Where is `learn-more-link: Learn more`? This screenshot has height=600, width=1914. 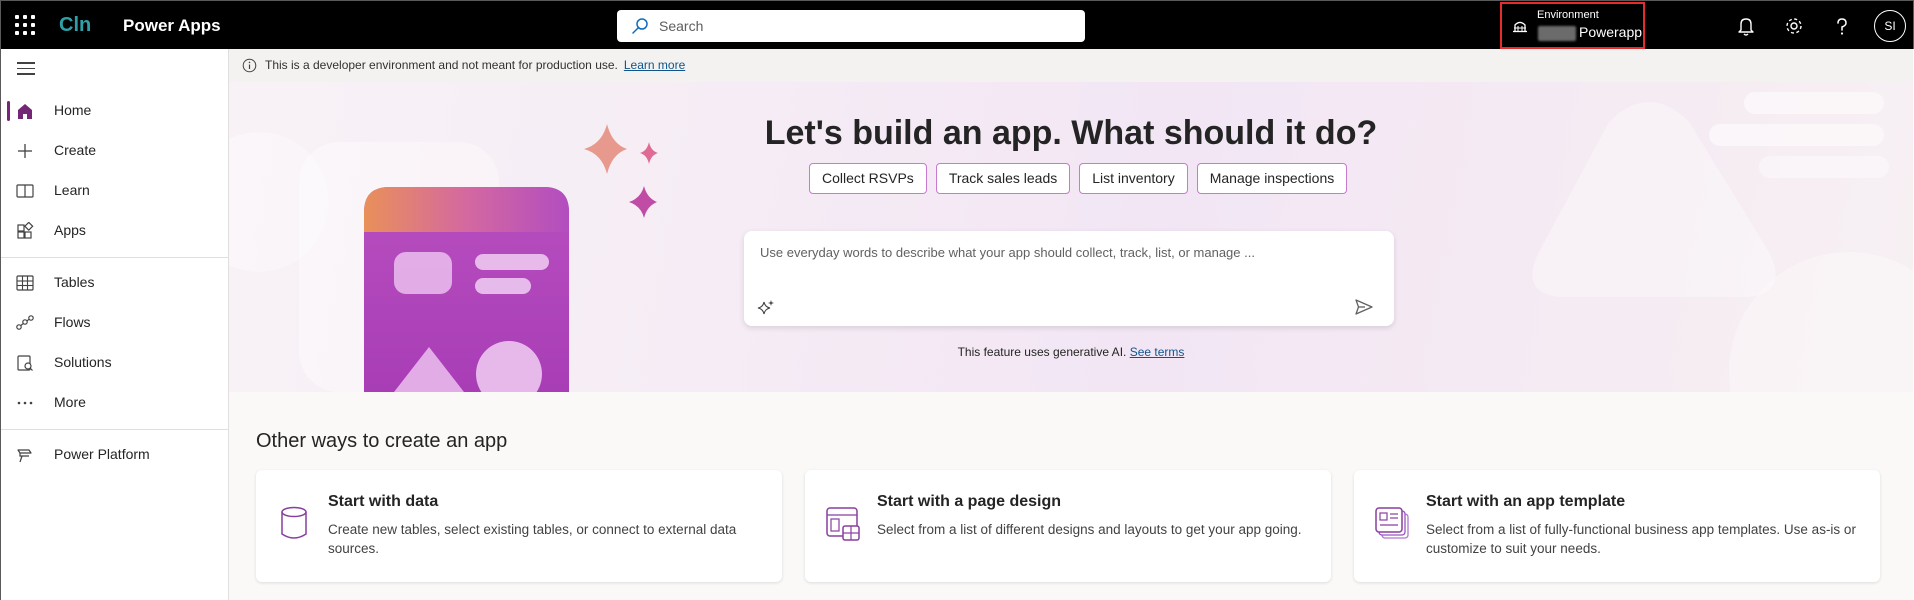
learn-more-link: Learn more is located at coordinates (654, 65).